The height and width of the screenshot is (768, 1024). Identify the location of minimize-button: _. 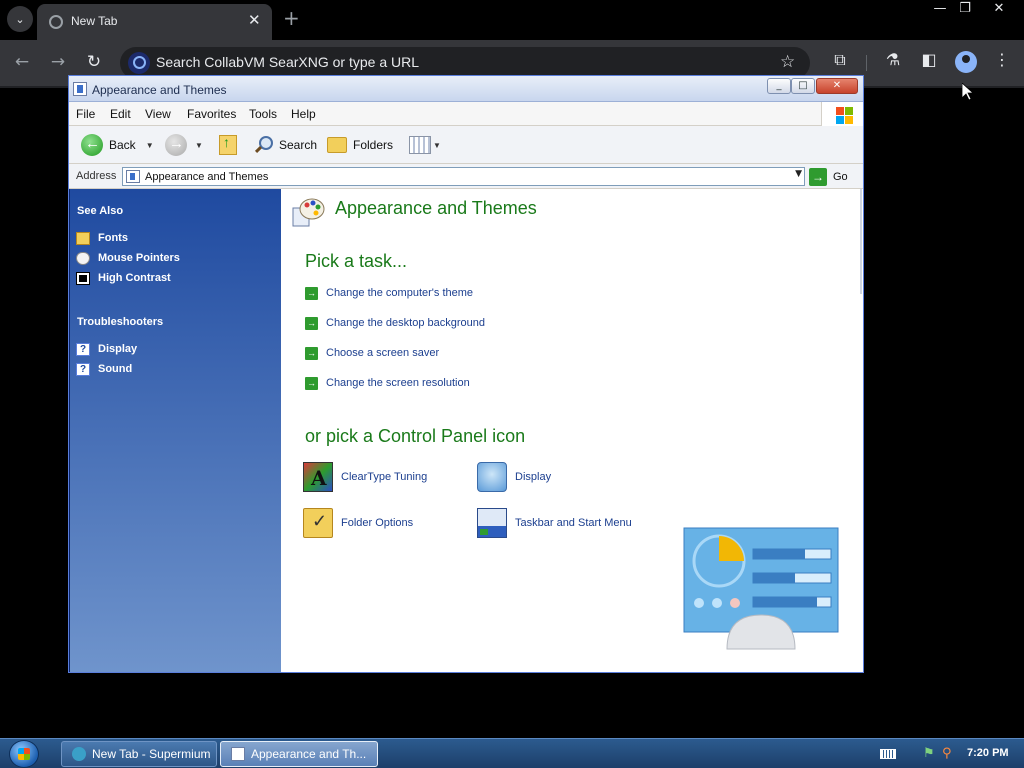
(779, 86).